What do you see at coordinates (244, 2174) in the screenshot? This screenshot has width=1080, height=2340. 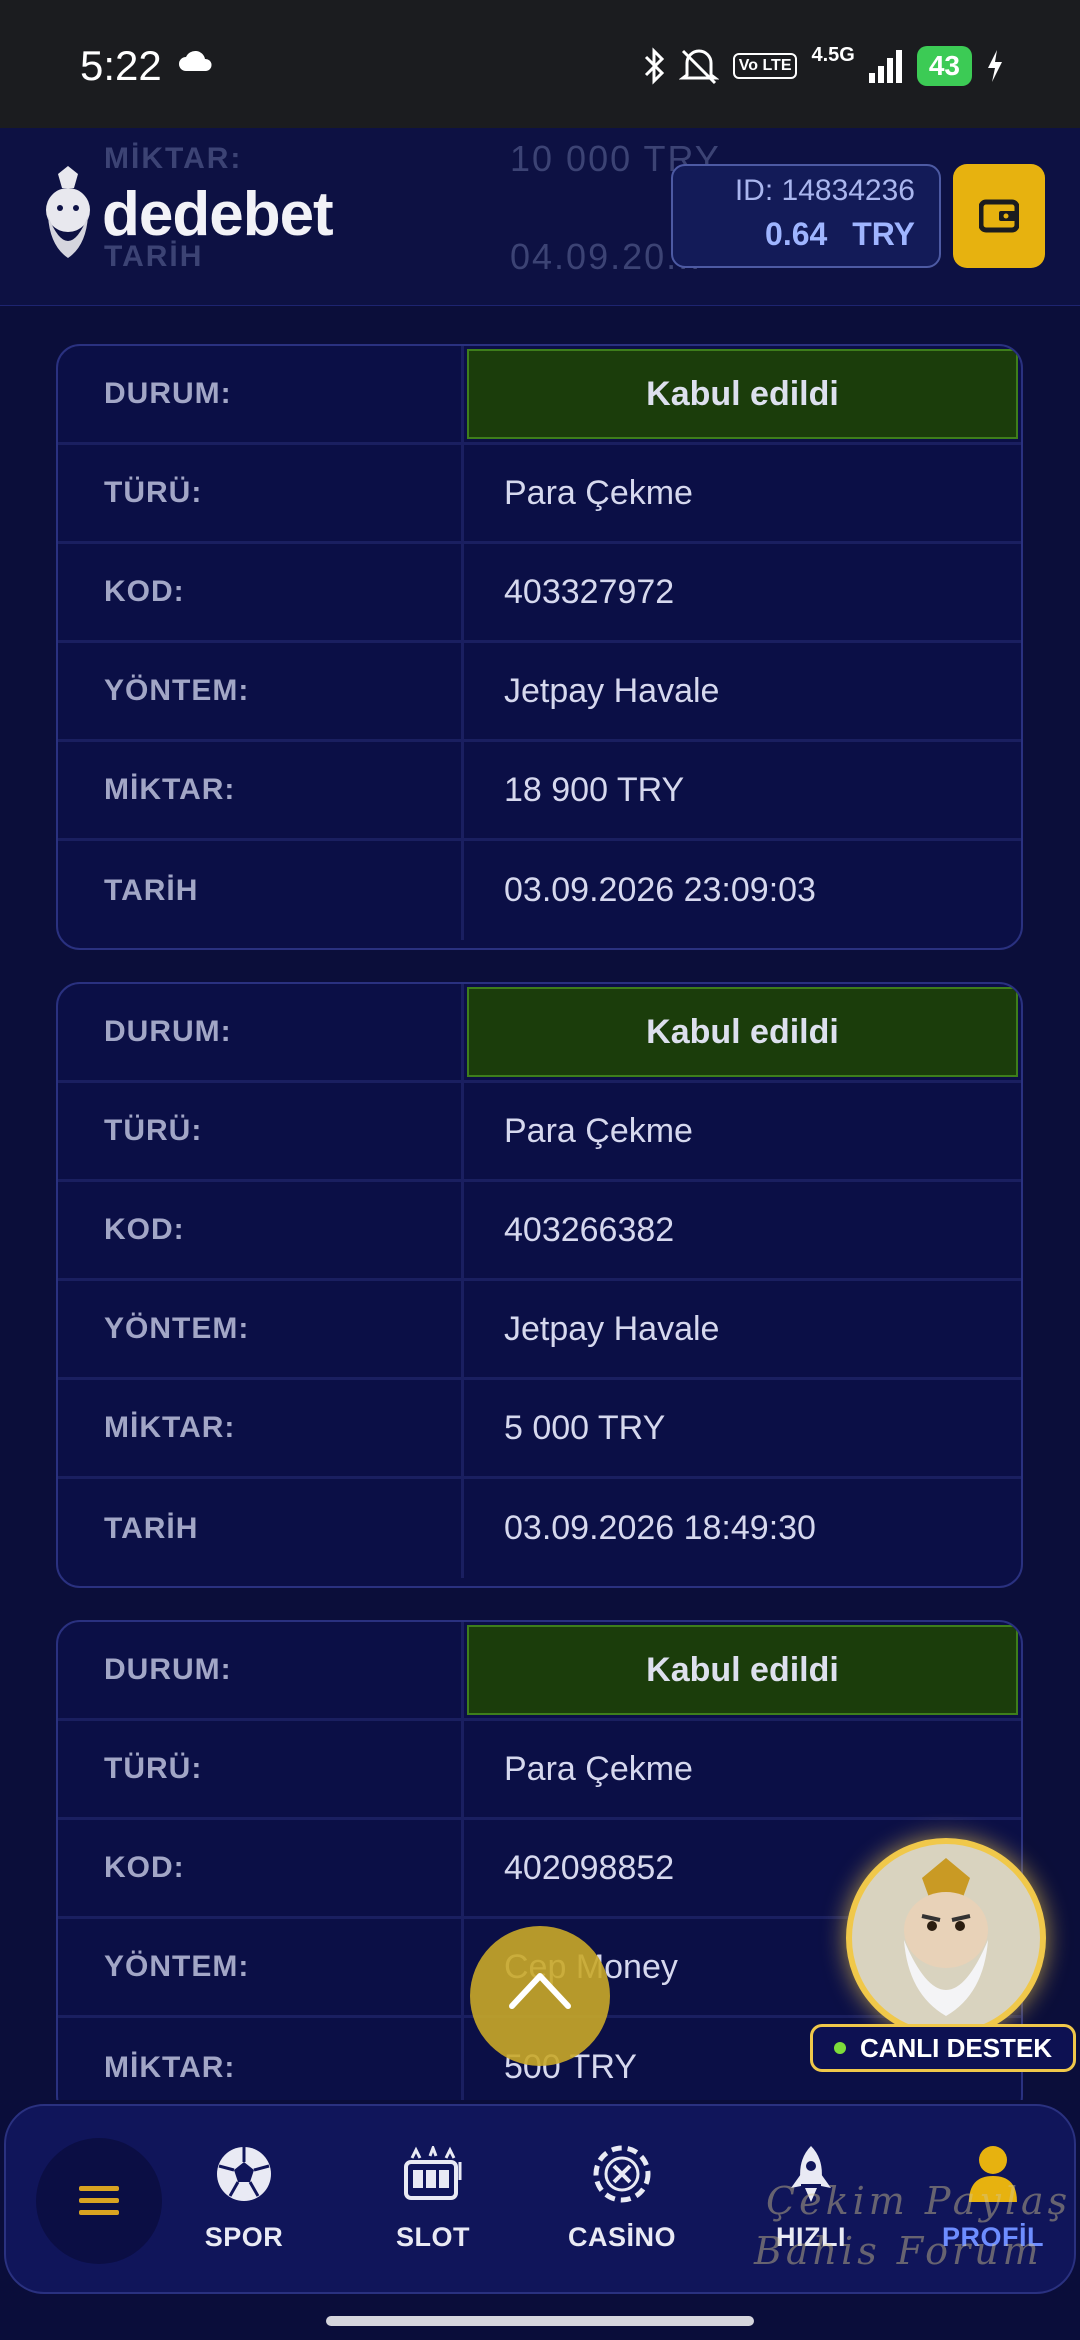 I see `soccer-ball-icon` at bounding box center [244, 2174].